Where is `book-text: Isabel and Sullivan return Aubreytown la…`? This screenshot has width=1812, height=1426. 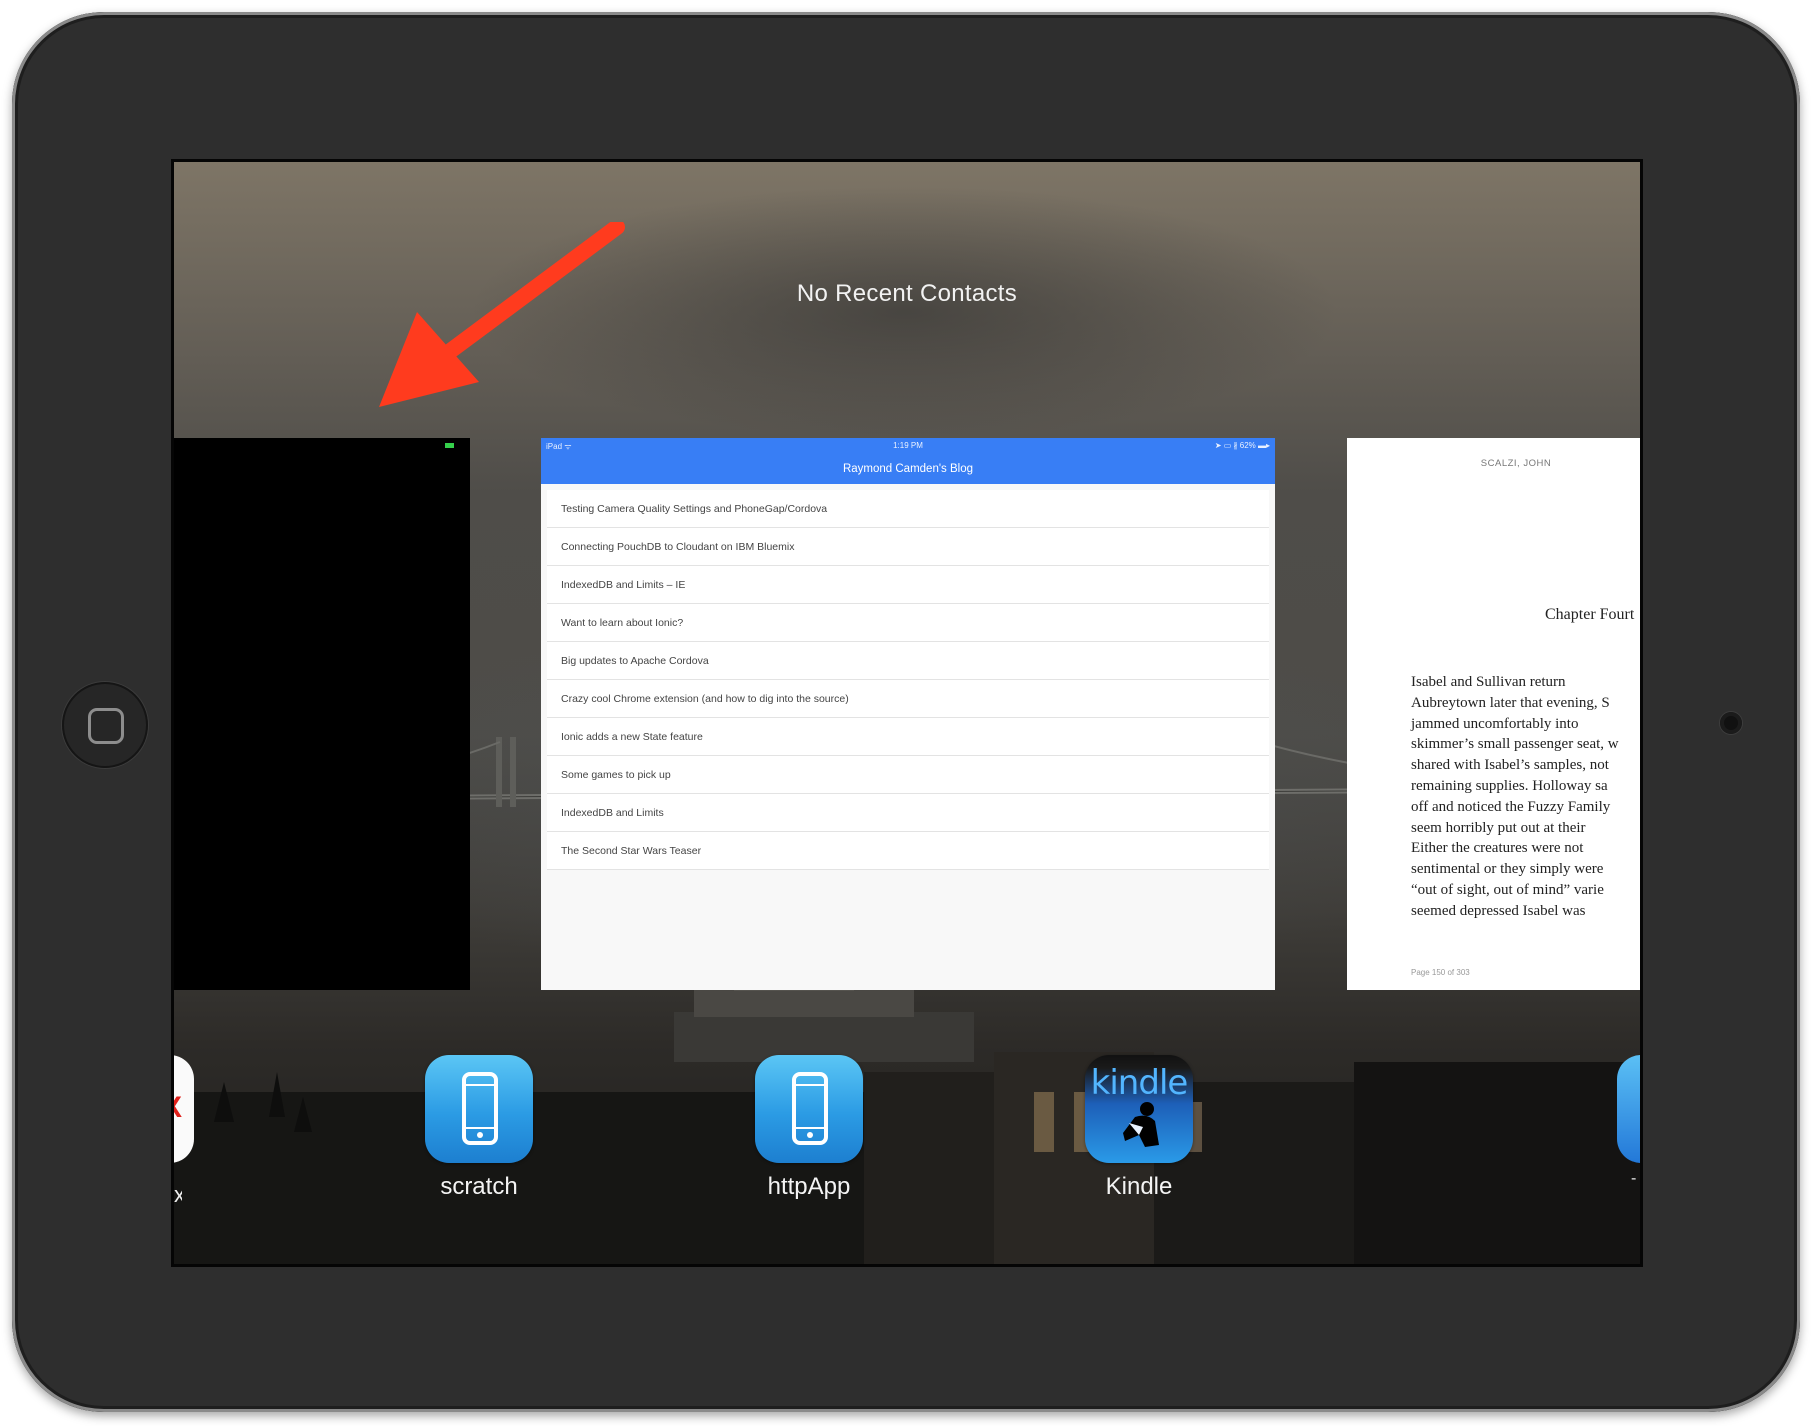
book-text: Isabel and Sullivan return Aubreytown la… is located at coordinates (1525, 797).